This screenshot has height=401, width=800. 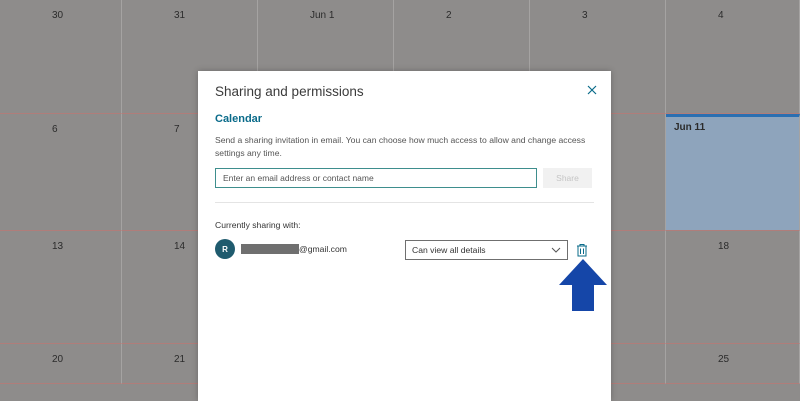 What do you see at coordinates (61, 287) in the screenshot?
I see `day-cell: 13` at bounding box center [61, 287].